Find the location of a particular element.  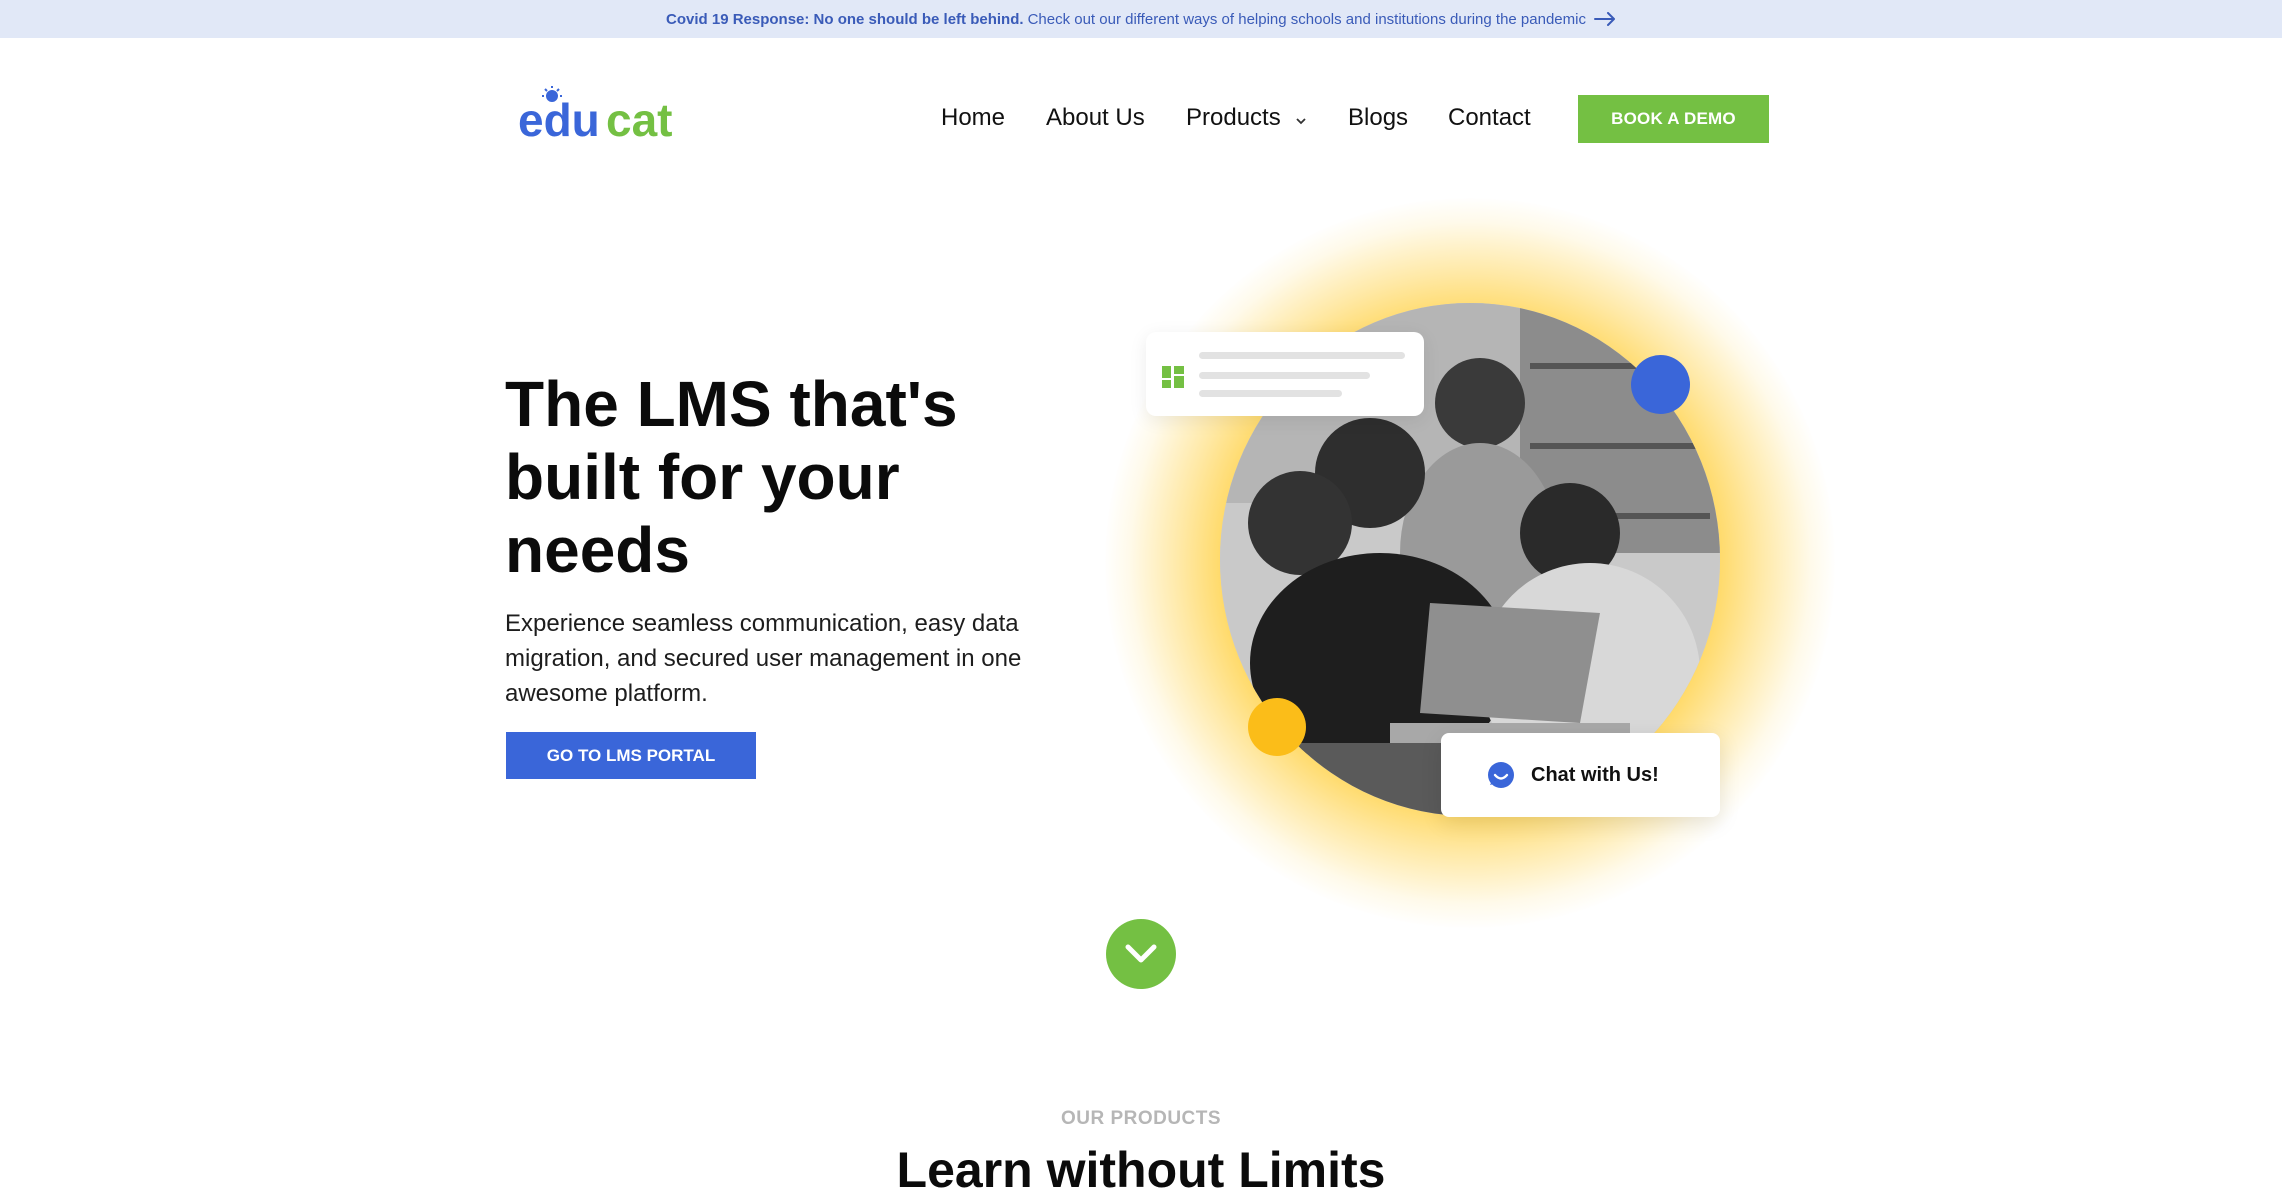

hero-title: The LMS that's built for your needs is located at coordinates (785, 477).